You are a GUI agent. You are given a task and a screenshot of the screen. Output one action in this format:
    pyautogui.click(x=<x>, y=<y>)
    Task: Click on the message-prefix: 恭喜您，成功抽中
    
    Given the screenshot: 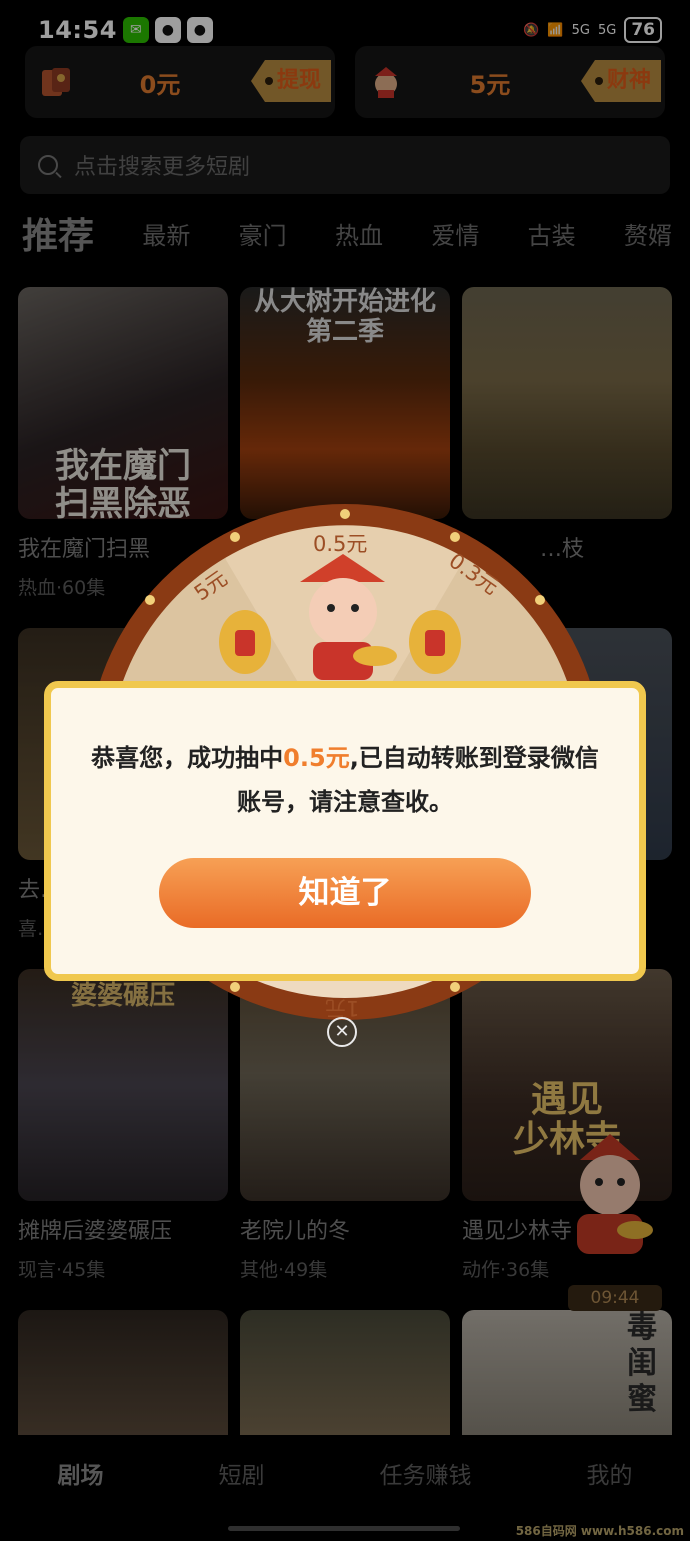 What is the action you would take?
    pyautogui.click(x=187, y=758)
    